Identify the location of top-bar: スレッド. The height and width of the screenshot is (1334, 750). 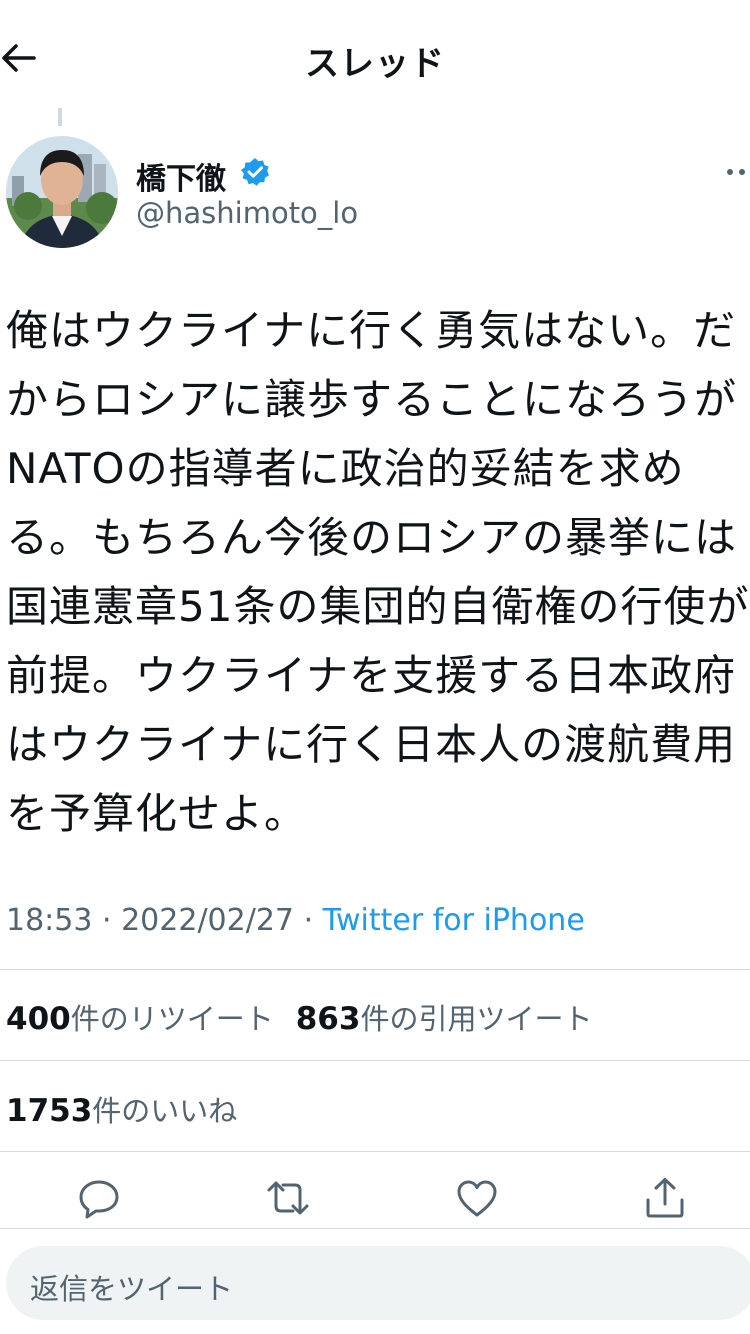
(375, 55).